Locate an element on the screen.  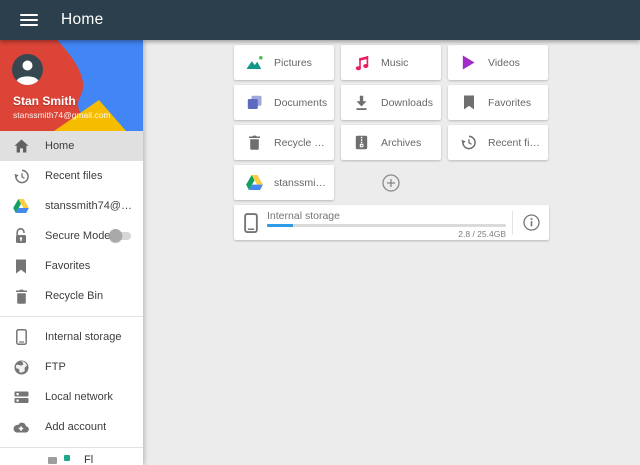
tile-label: Documents is located at coordinates (301, 102).